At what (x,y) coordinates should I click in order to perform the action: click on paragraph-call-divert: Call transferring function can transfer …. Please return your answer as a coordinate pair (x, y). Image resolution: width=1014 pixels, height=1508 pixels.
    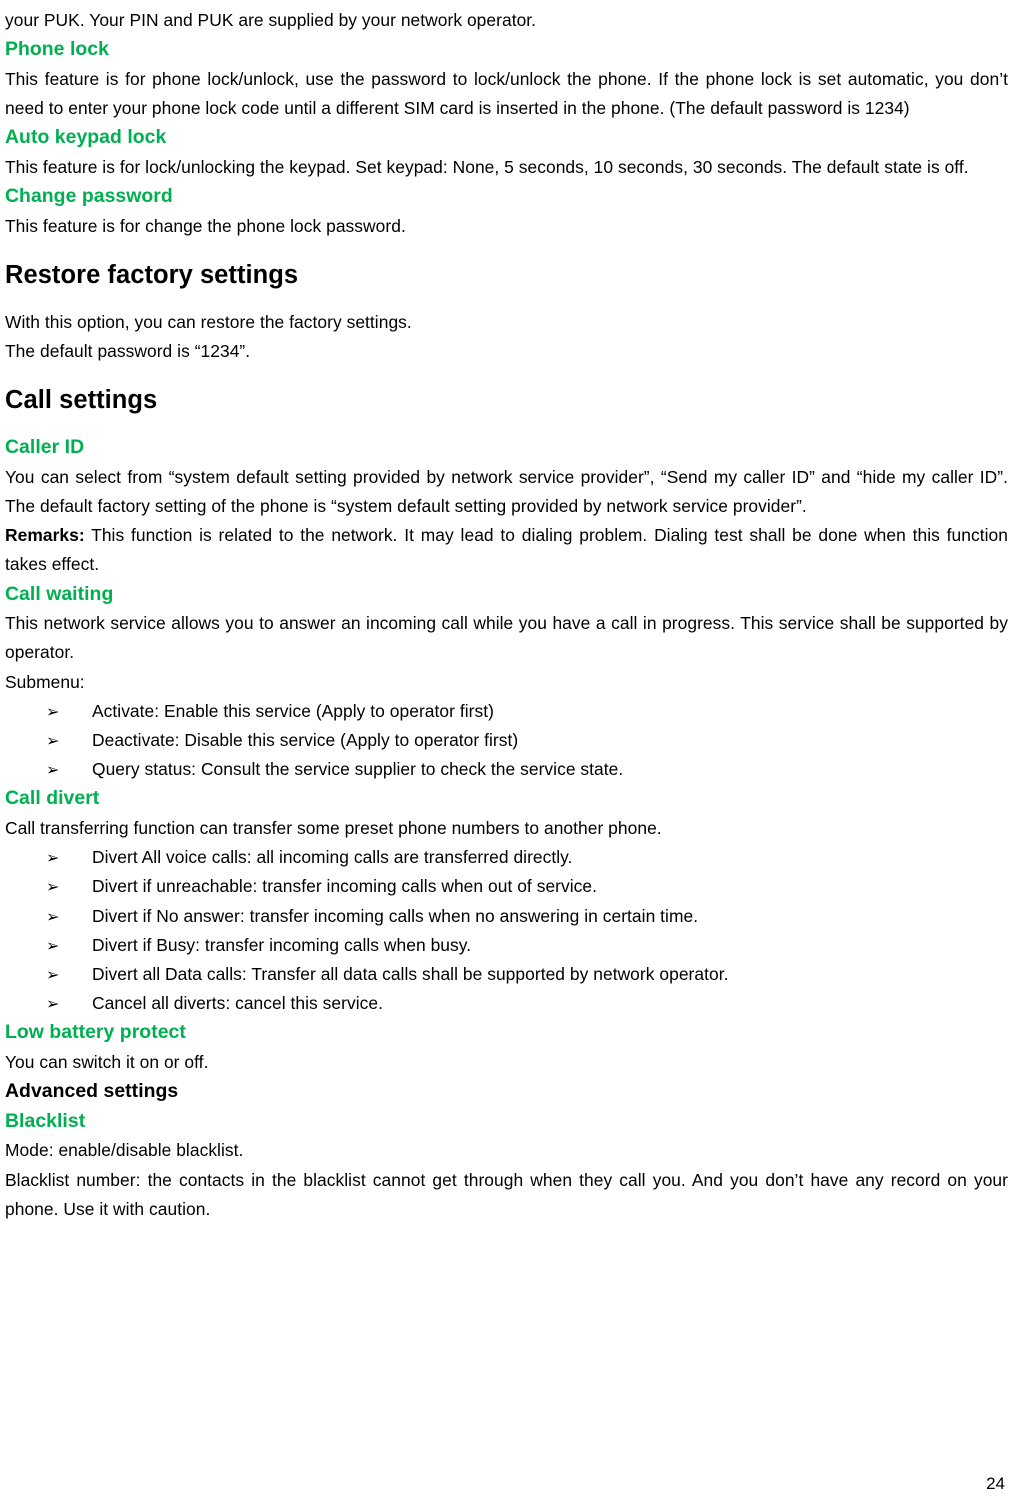
    Looking at the image, I should click on (333, 828).